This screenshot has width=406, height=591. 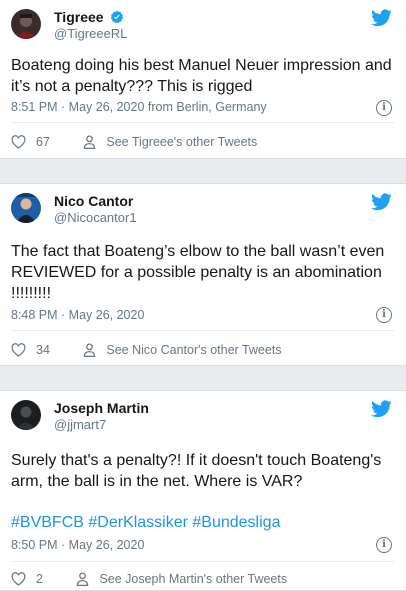 I want to click on like-button: 2, so click(x=42, y=579).